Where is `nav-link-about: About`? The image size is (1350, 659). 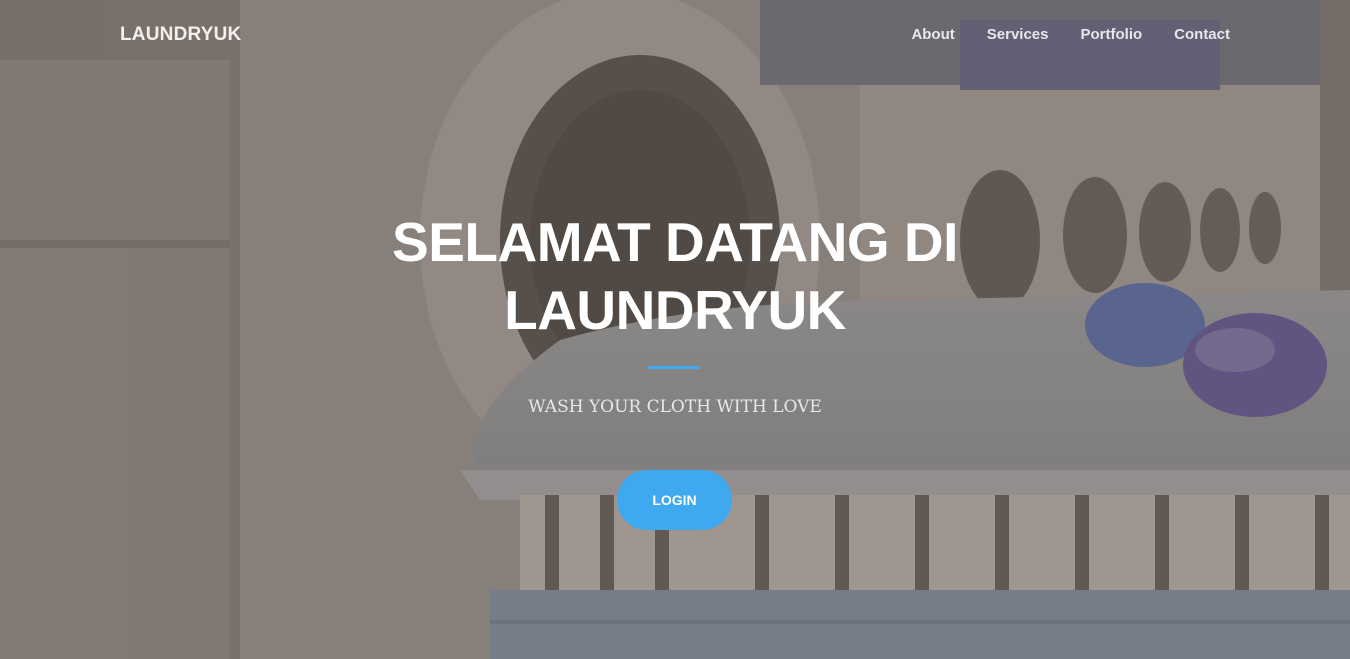 nav-link-about: About is located at coordinates (932, 34).